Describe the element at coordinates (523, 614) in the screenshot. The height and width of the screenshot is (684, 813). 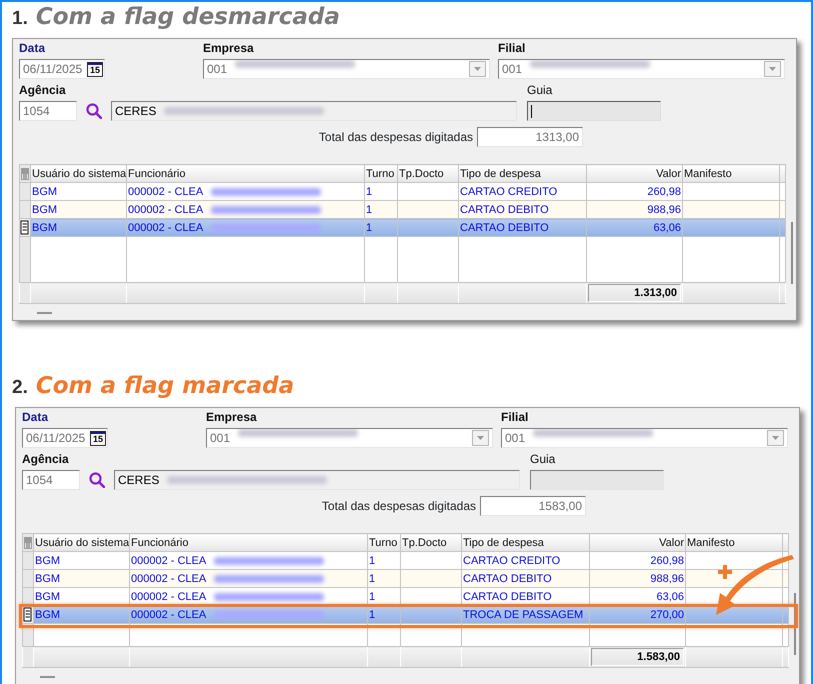
I see `table-cell: TROCA DE PASSAGEM` at that location.